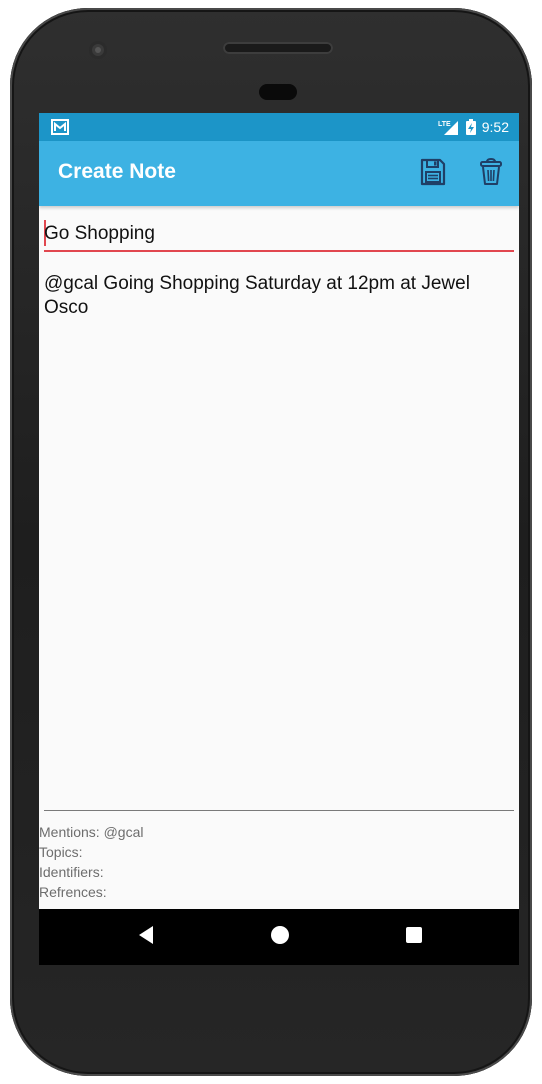 Image resolution: width=542 pixels, height=1084 pixels. I want to click on nav-back-button, so click(146, 937).